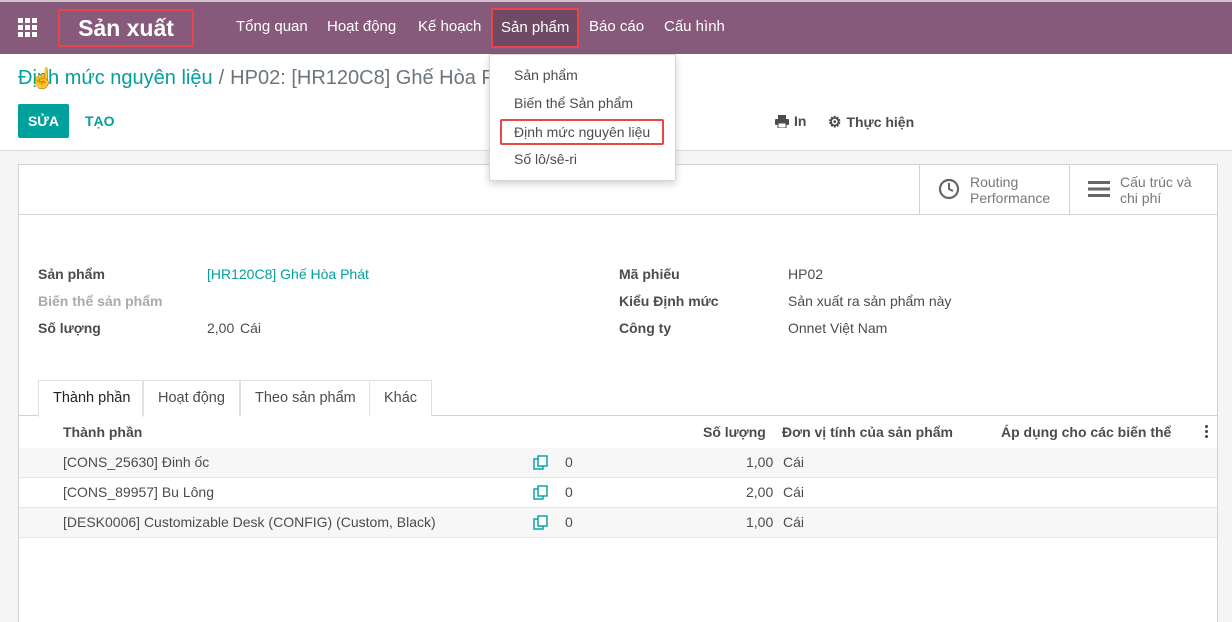  Describe the element at coordinates (949, 190) in the screenshot. I see `clock-icon` at that location.